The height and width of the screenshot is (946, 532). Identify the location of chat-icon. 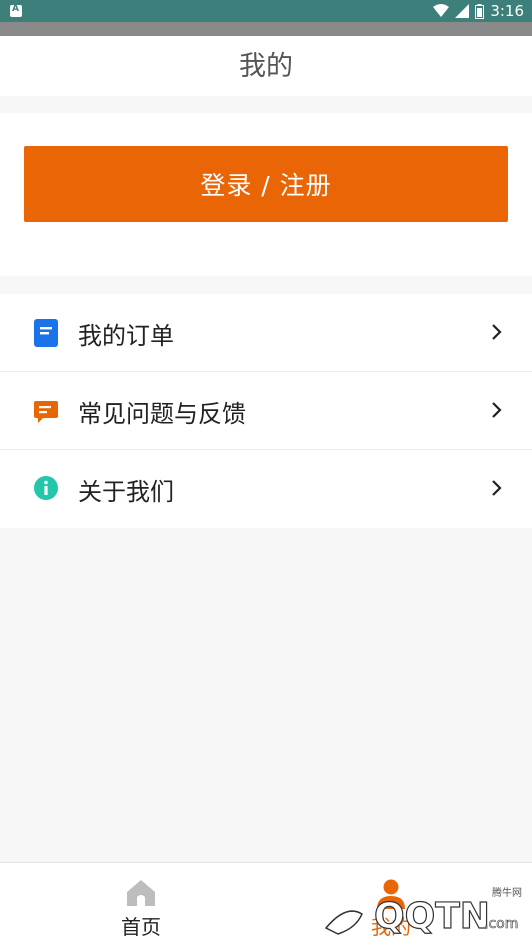
(46, 412).